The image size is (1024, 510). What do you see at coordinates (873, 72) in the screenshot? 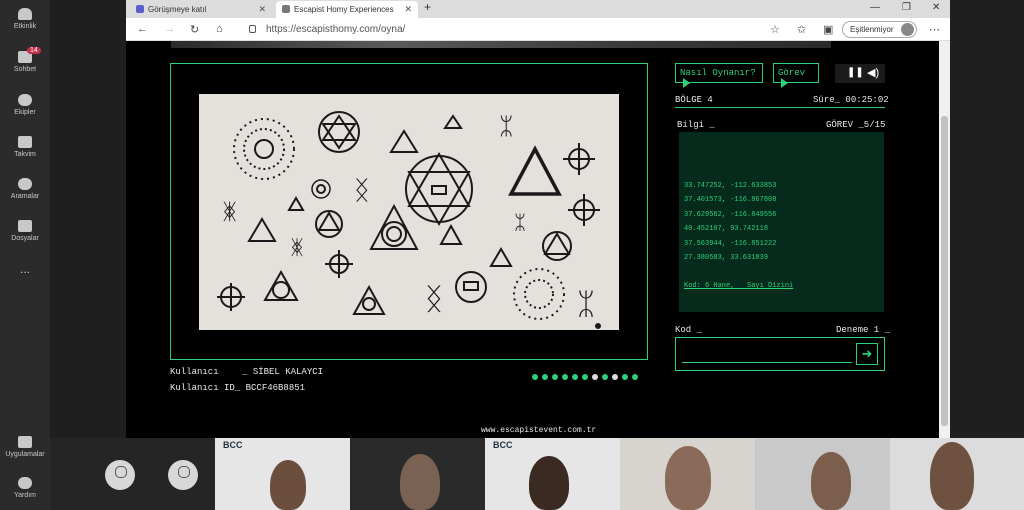
I see `volume-icon: ◀)` at bounding box center [873, 72].